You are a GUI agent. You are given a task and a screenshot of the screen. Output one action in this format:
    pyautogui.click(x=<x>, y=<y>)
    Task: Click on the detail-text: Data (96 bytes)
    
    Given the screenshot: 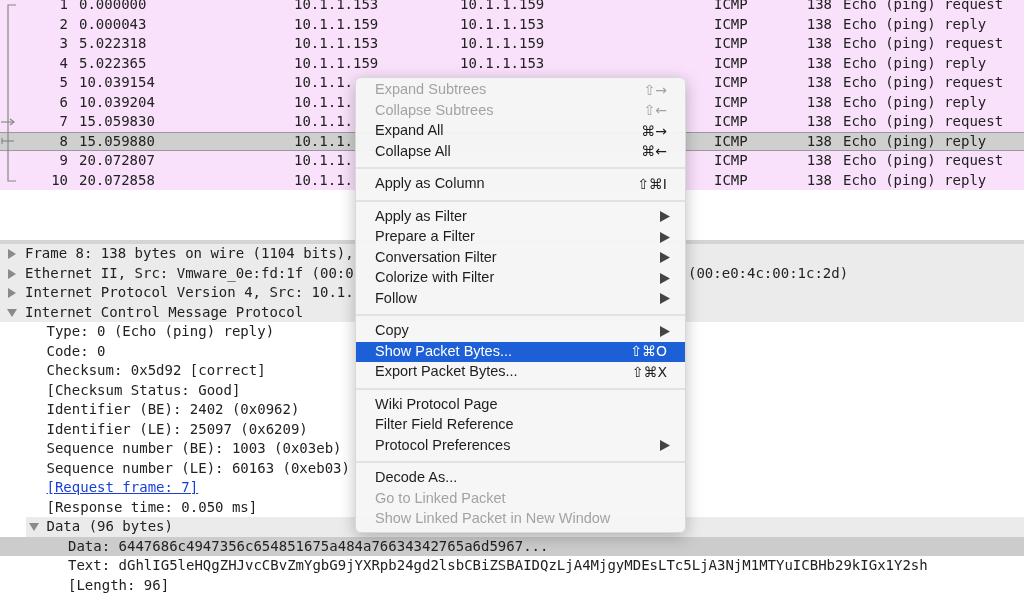 What is the action you would take?
    pyautogui.click(x=109, y=527)
    